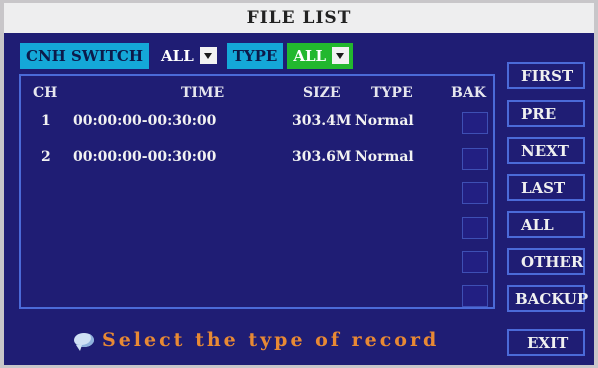 The image size is (598, 368). What do you see at coordinates (203, 93) in the screenshot?
I see `column-header-time: TIME` at bounding box center [203, 93].